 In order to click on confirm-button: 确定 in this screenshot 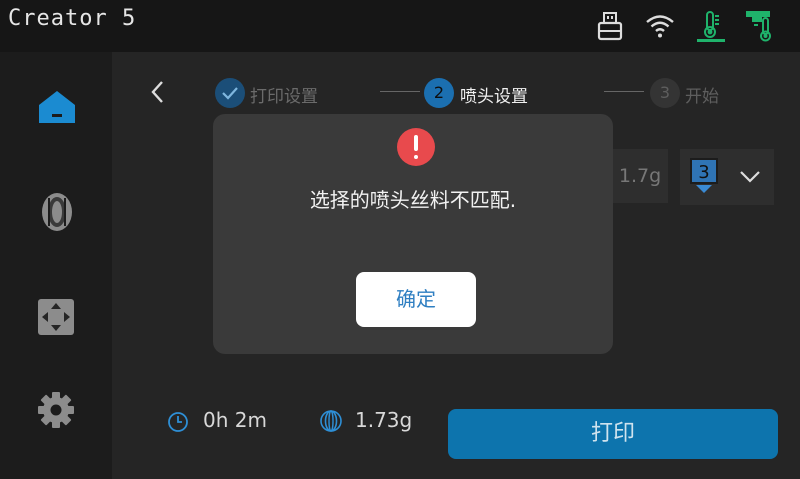, I will do `click(416, 299)`.